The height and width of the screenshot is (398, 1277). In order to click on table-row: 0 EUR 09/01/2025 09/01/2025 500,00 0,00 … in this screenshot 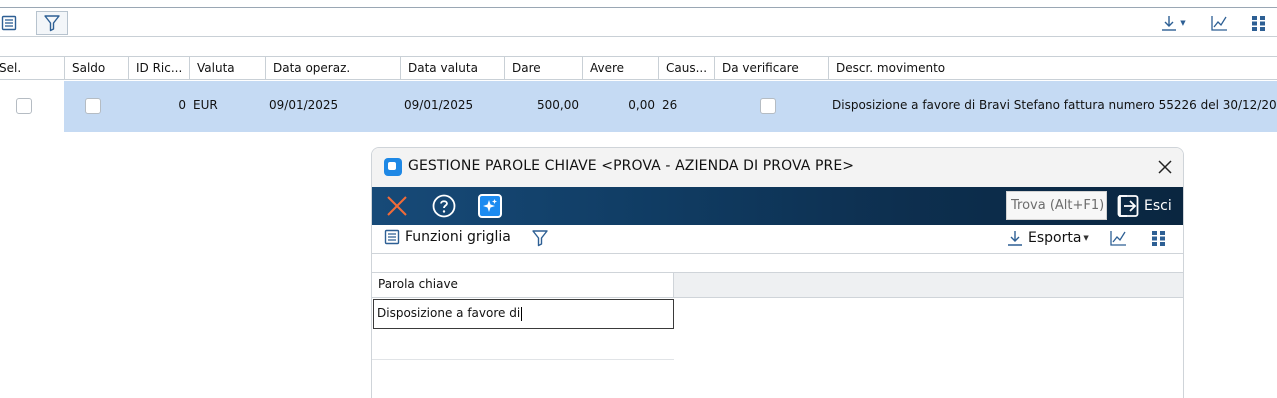, I will do `click(638, 106)`.